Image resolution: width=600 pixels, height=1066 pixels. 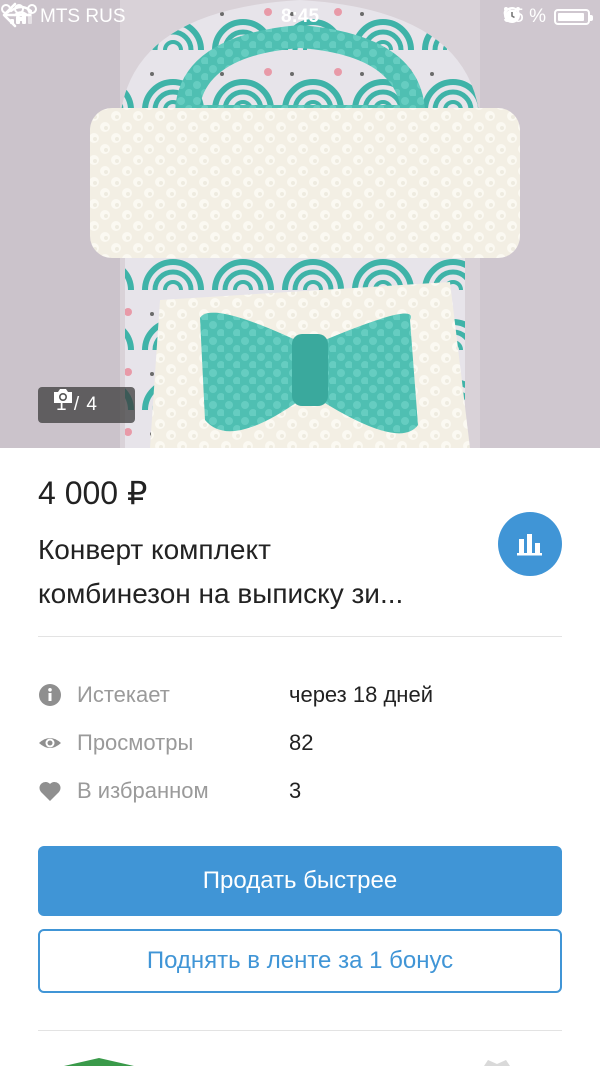 I want to click on status-bar: MTS RUS 8:45 95 %, so click(x=300, y=17).